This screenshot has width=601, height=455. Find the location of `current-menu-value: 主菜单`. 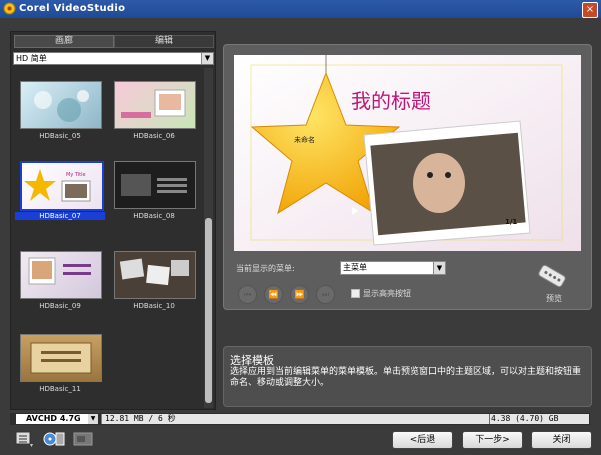

current-menu-value: 主菜单 is located at coordinates (355, 267).